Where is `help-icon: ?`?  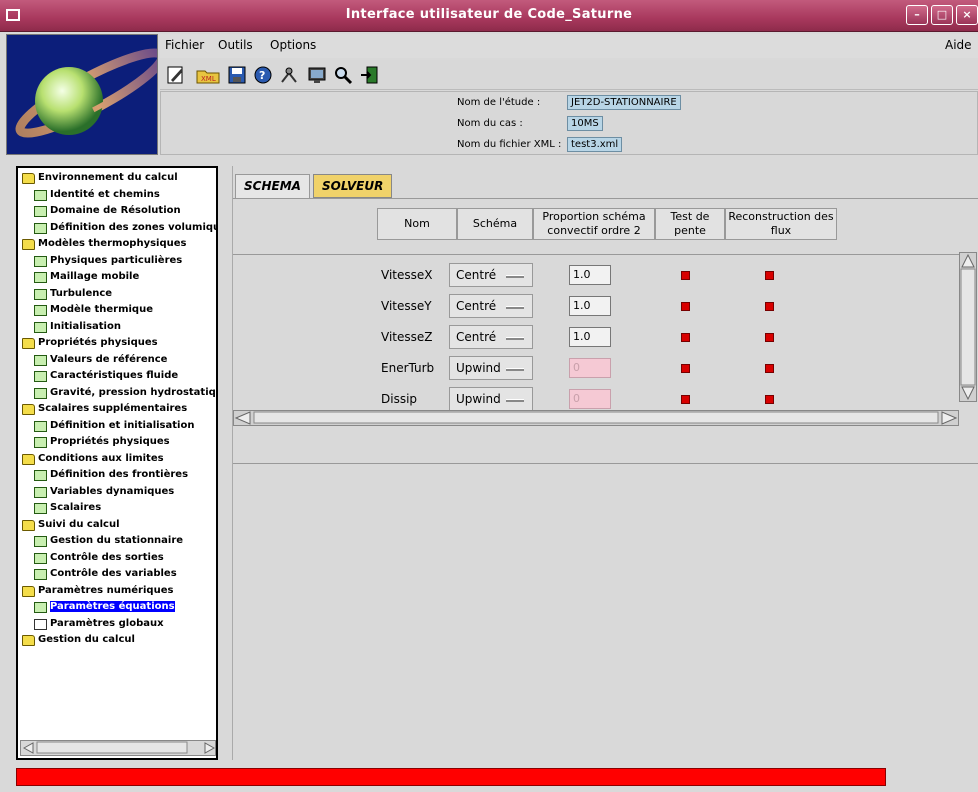 help-icon: ? is located at coordinates (263, 75).